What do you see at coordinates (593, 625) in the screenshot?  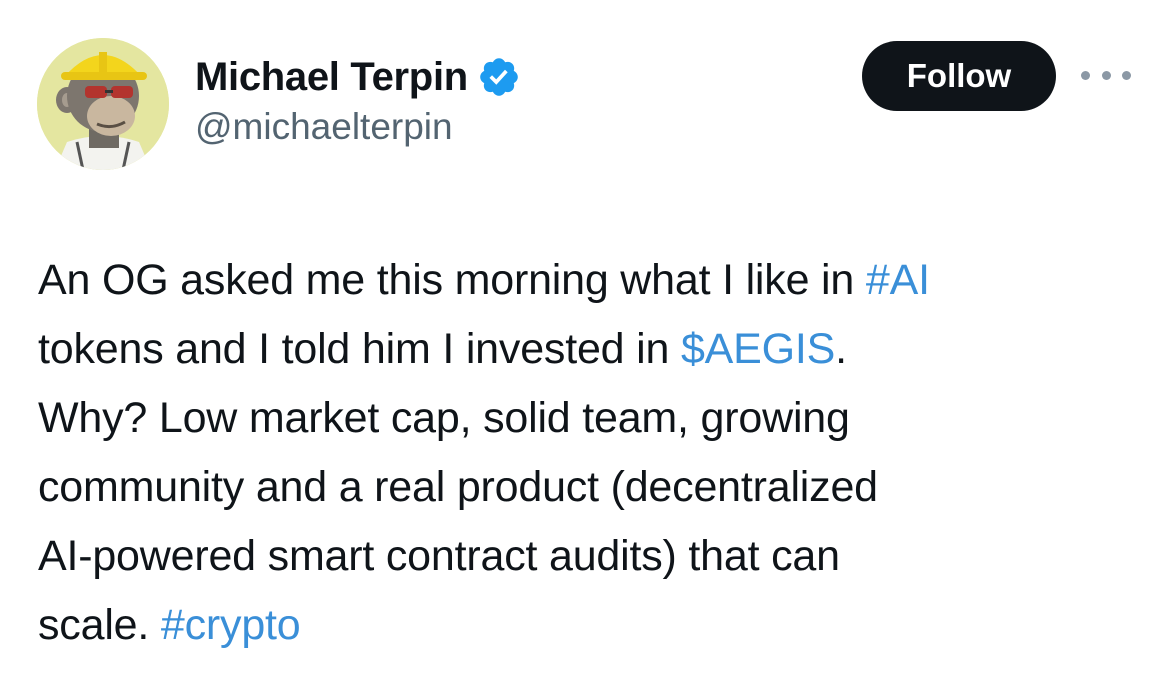 I see `tweet-text-line: scale. #crypto` at bounding box center [593, 625].